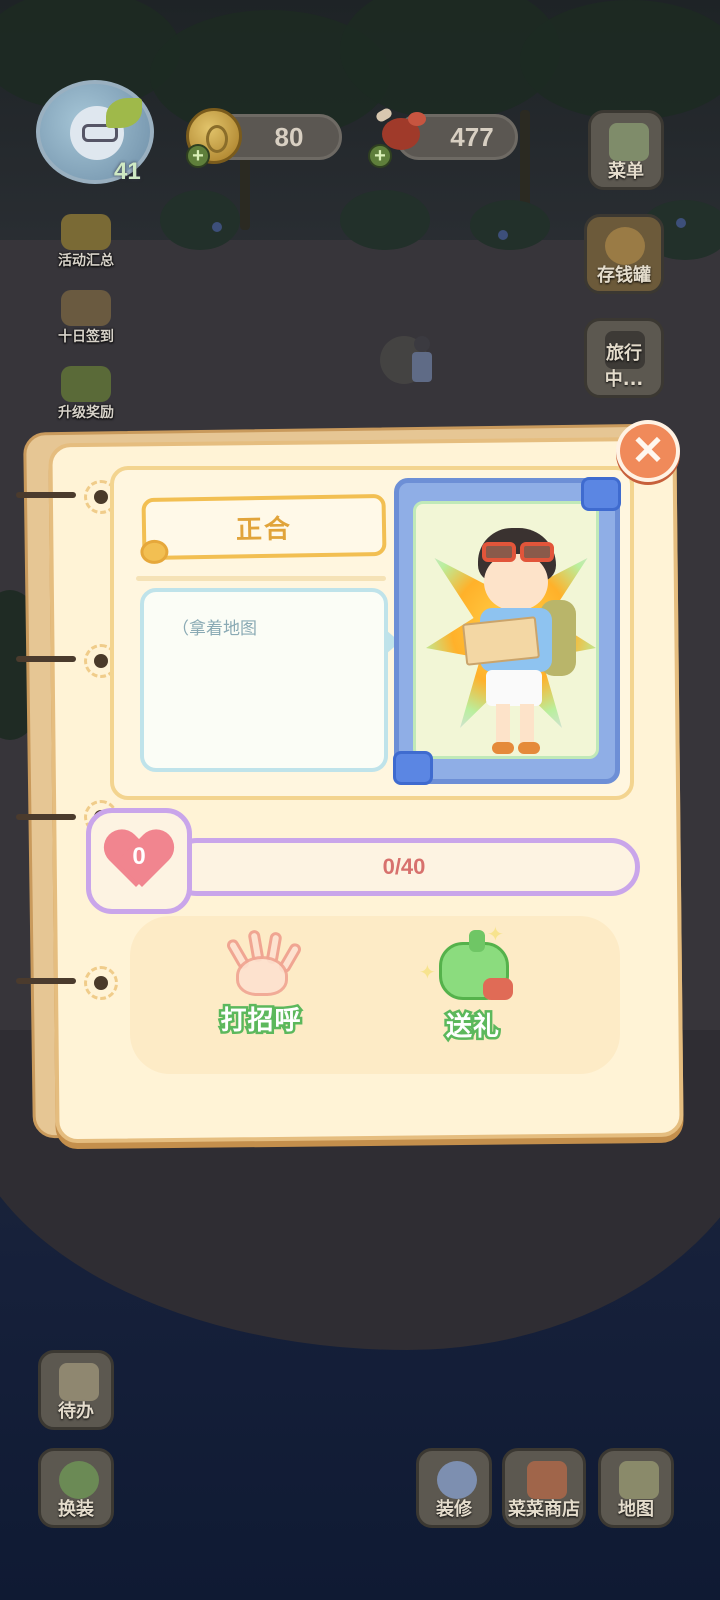  What do you see at coordinates (514, 688) in the screenshot?
I see `character-shorts` at bounding box center [514, 688].